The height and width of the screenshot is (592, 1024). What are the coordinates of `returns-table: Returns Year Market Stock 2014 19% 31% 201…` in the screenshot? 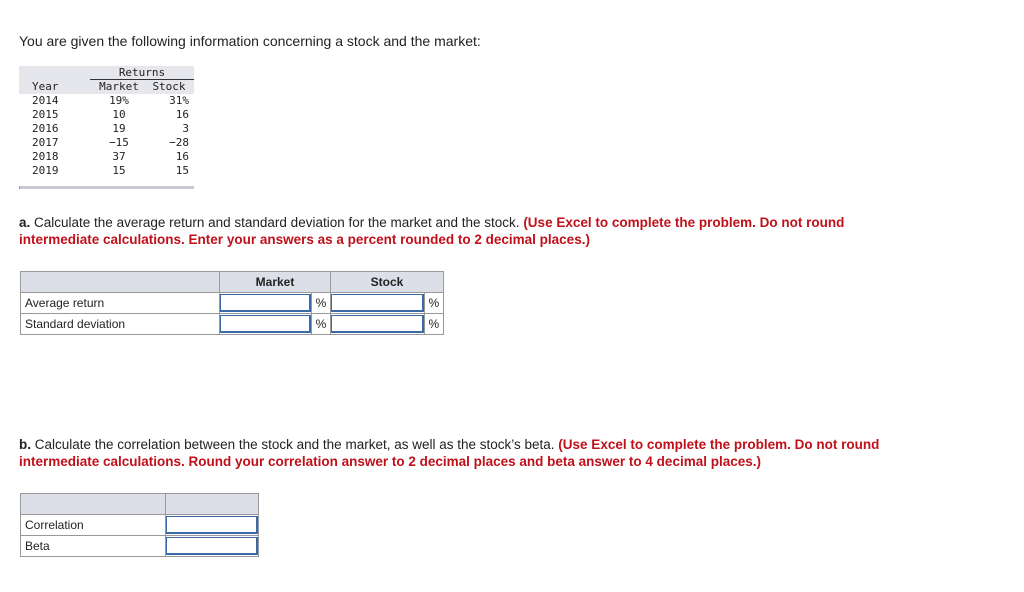 It's located at (106, 127).